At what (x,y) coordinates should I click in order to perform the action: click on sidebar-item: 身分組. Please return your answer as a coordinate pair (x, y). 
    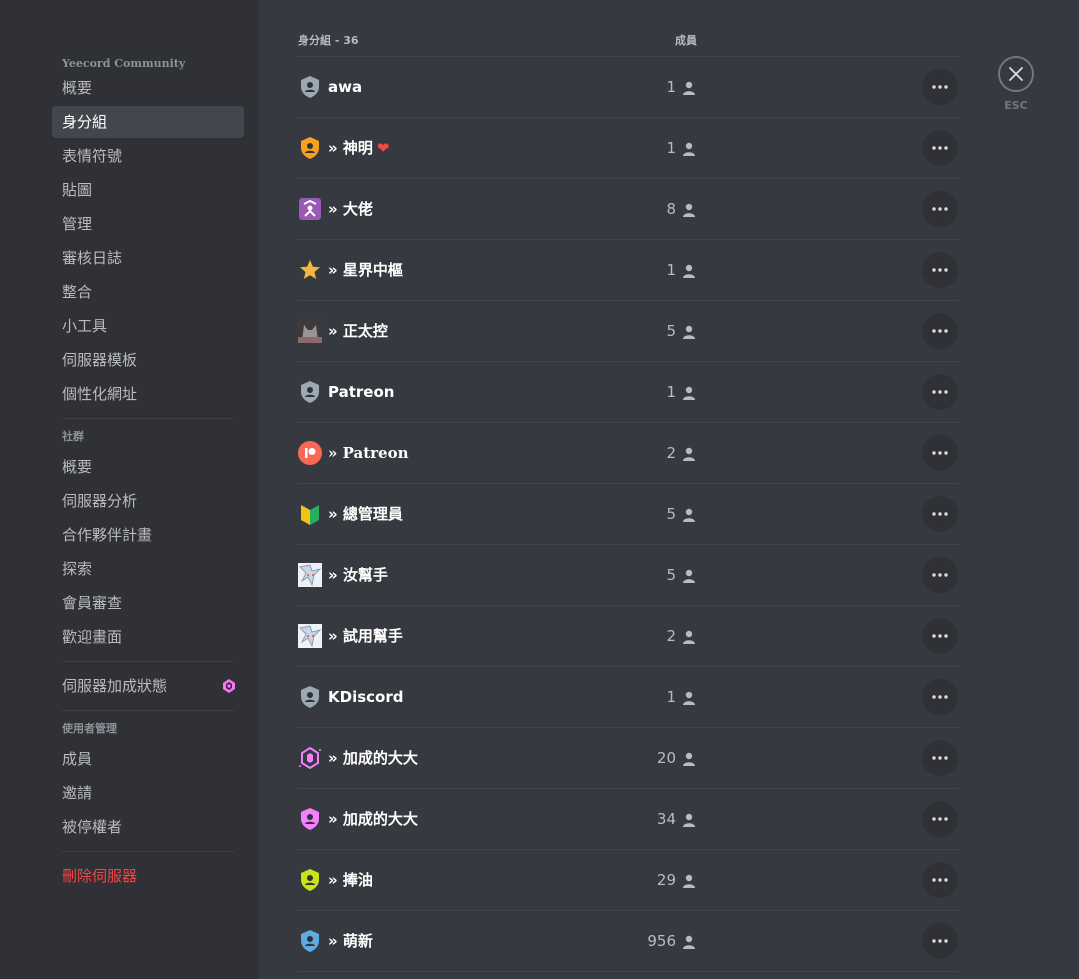
    Looking at the image, I should click on (148, 122).